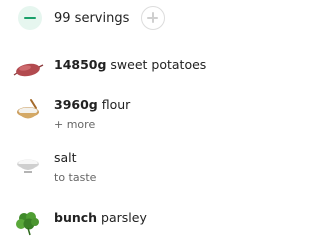 Image resolution: width=320 pixels, height=240 pixels. I want to click on ingredient-quantity: 3960g, so click(76, 104).